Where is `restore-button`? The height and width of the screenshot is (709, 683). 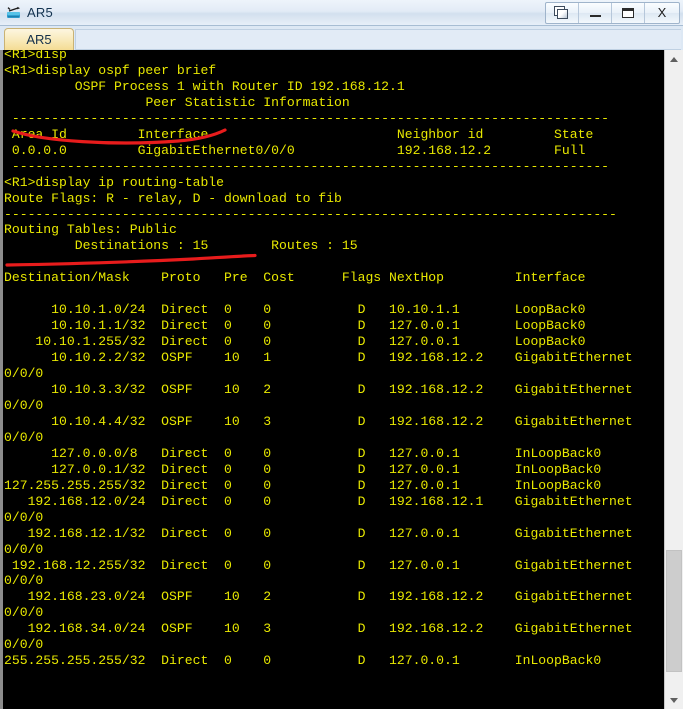
restore-button is located at coordinates (562, 12).